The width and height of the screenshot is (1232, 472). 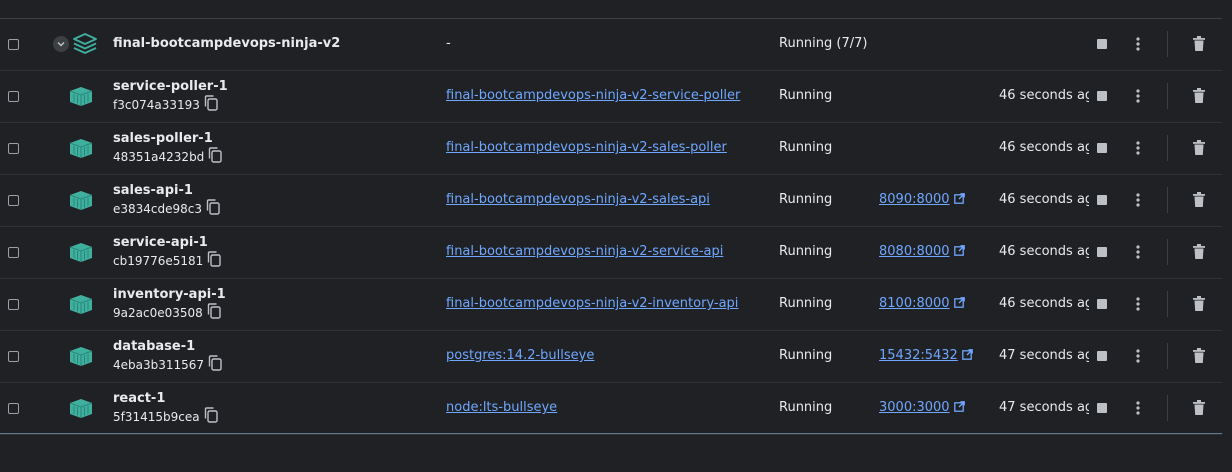 What do you see at coordinates (926, 355) in the screenshot?
I see `port-link: 15432:5432` at bounding box center [926, 355].